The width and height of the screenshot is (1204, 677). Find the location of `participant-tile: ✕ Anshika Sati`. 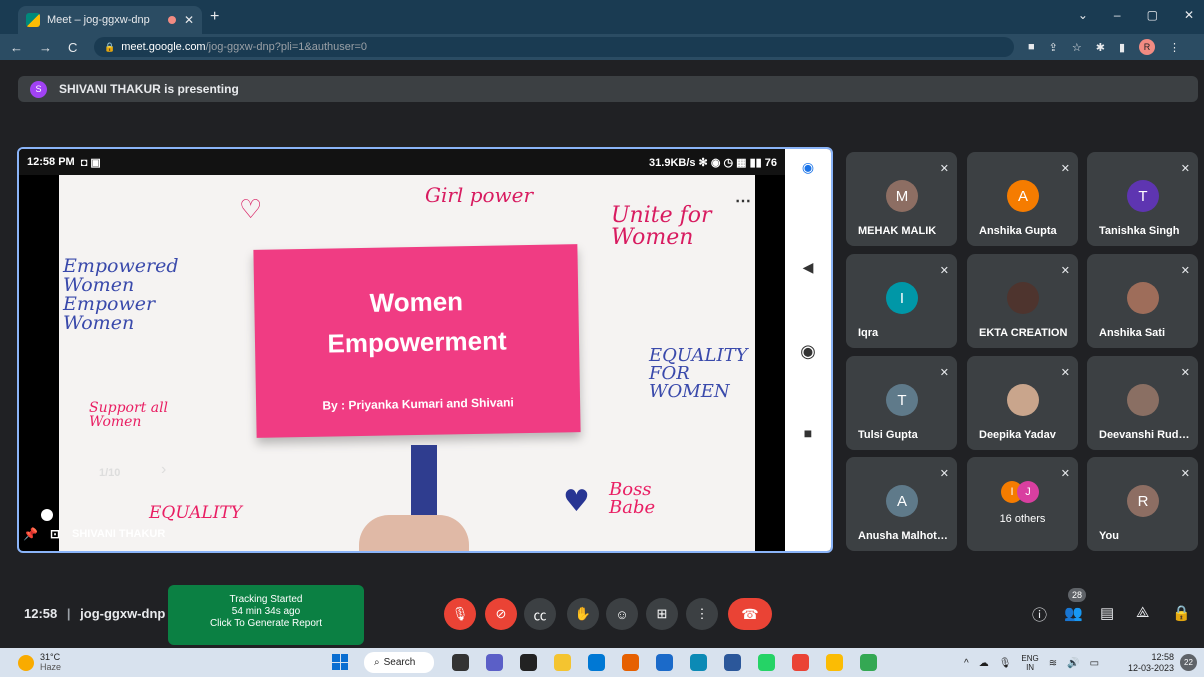

participant-tile: ✕ Anshika Sati is located at coordinates (1142, 301).